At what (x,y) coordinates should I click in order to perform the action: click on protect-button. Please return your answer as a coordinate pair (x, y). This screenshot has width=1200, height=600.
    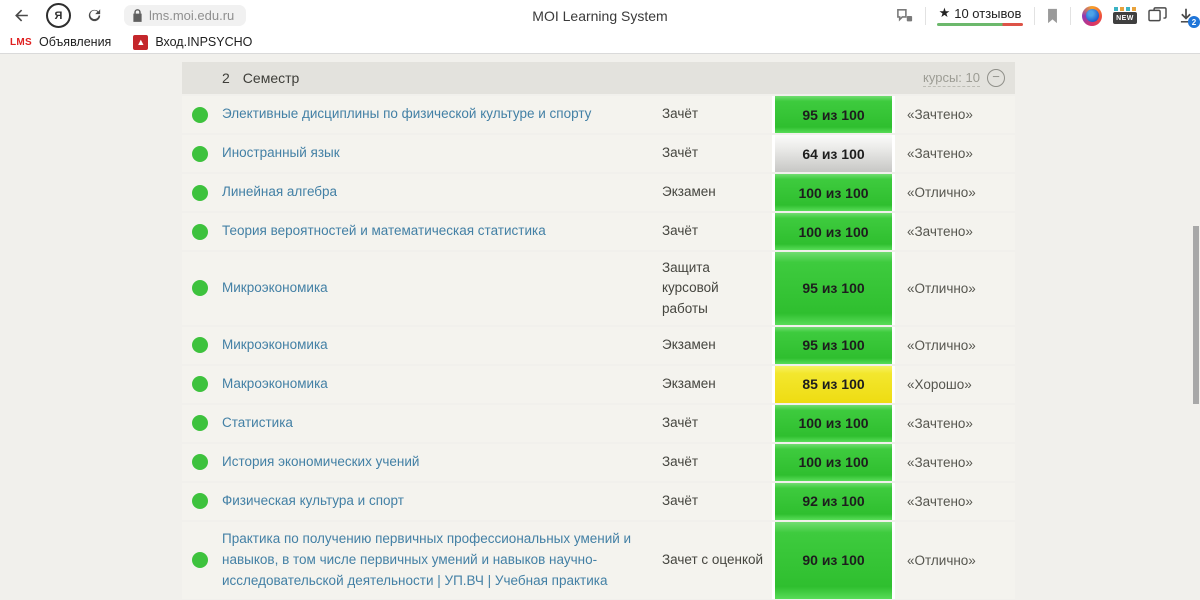
    Looking at the image, I should click on (905, 16).